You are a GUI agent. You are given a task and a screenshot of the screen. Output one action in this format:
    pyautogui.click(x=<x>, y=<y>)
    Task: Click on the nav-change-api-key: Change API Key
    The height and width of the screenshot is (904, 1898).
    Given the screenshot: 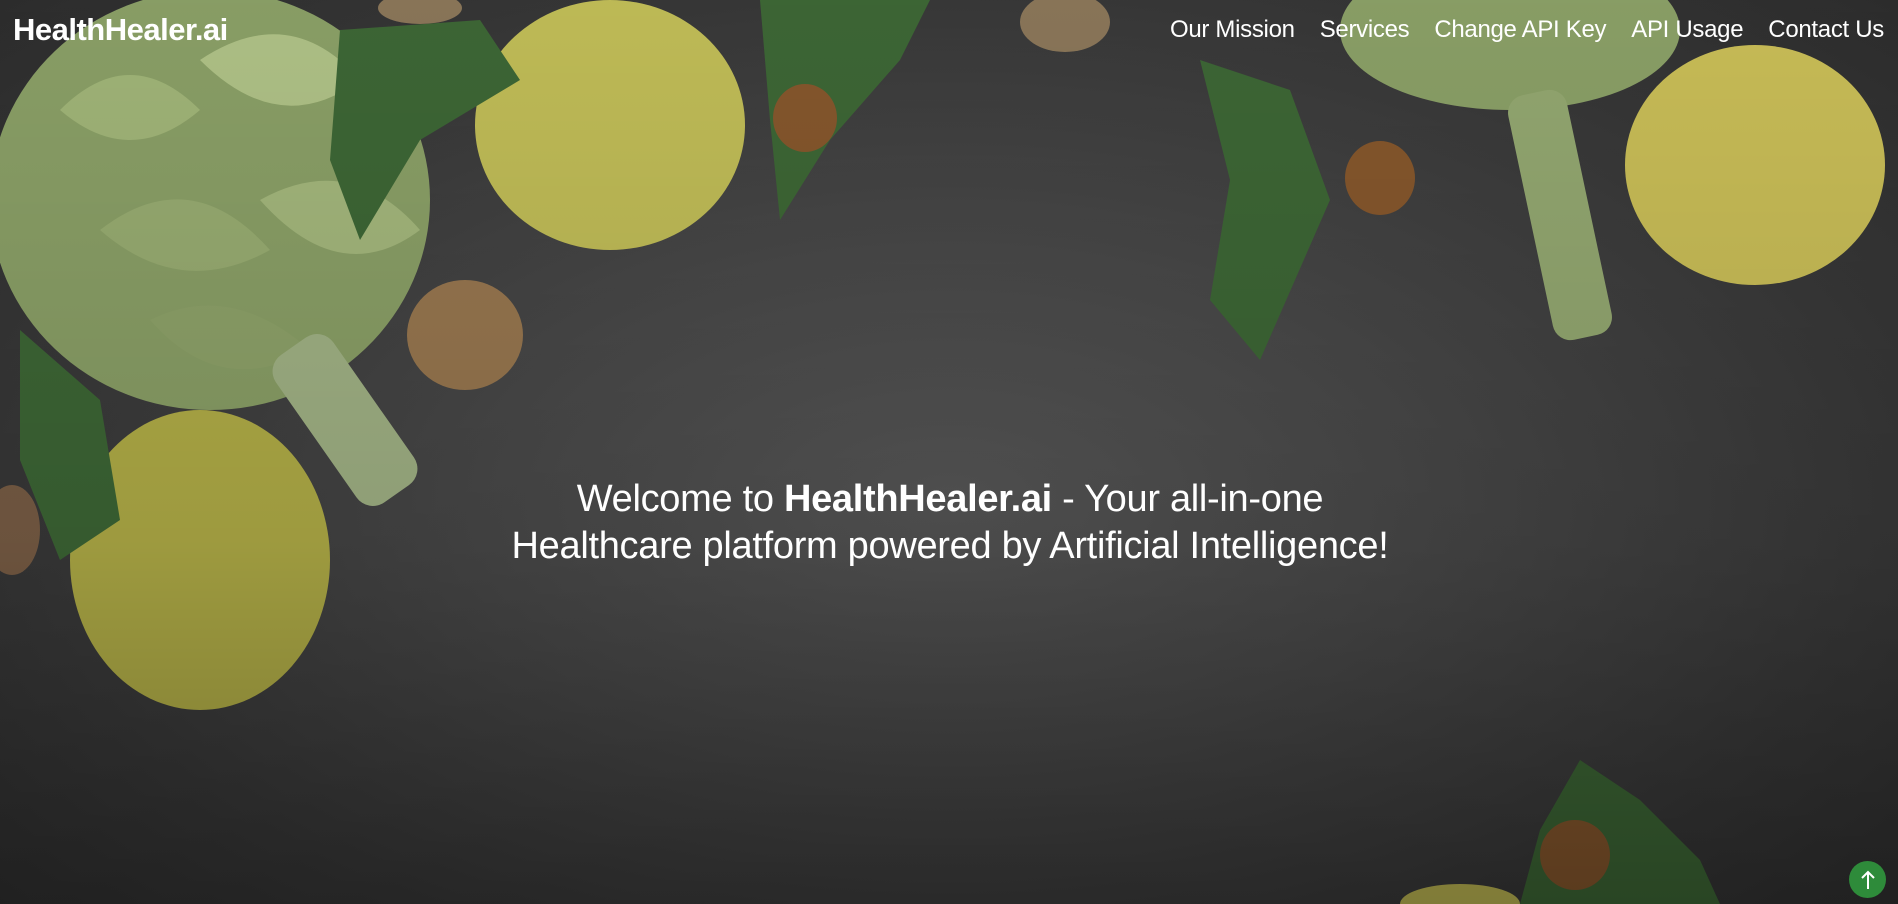 What is the action you would take?
    pyautogui.click(x=1520, y=30)
    